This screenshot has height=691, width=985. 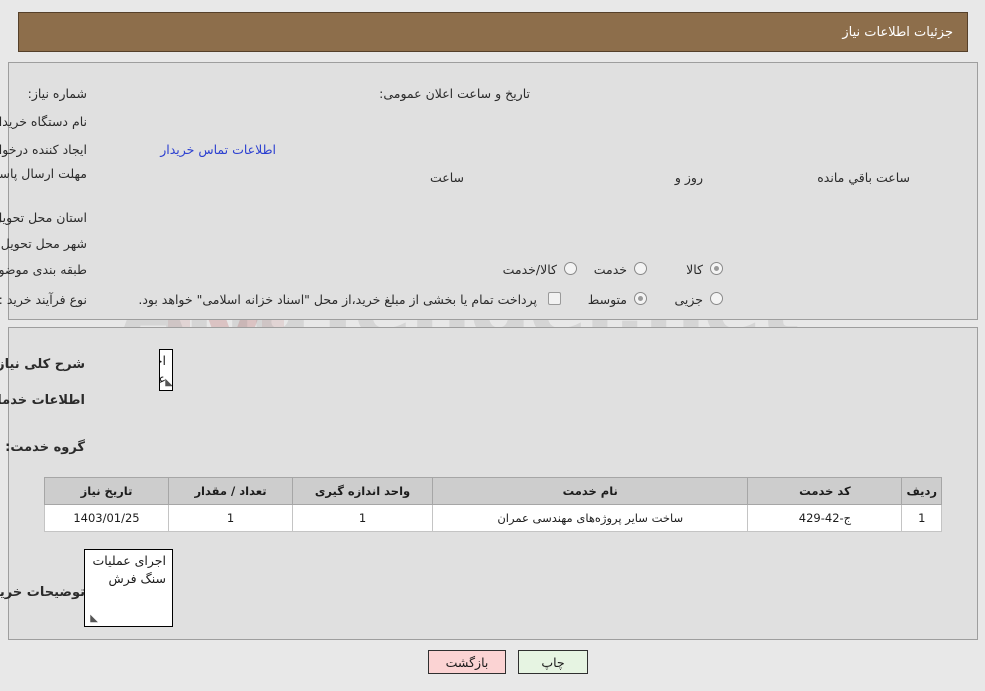 What do you see at coordinates (106, 491) in the screenshot?
I see `th-need-date: تاریخ نیاز` at bounding box center [106, 491].